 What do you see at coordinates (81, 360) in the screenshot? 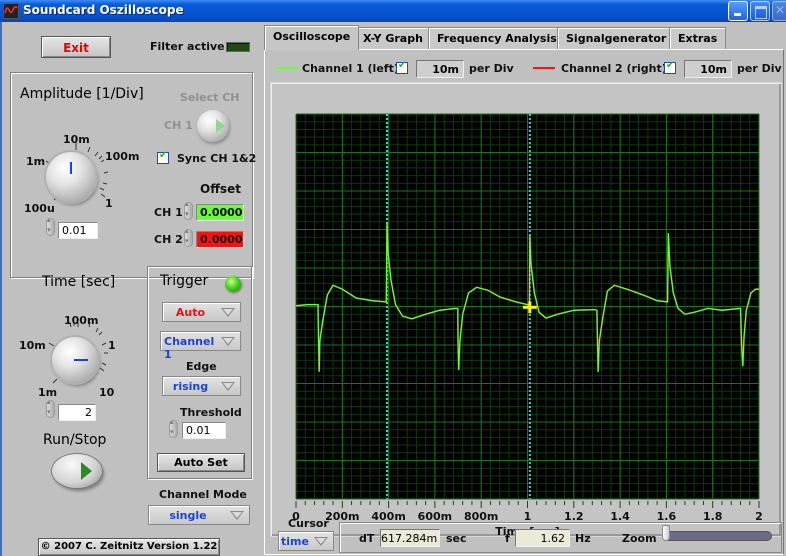
I see `time-knob-indicator` at bounding box center [81, 360].